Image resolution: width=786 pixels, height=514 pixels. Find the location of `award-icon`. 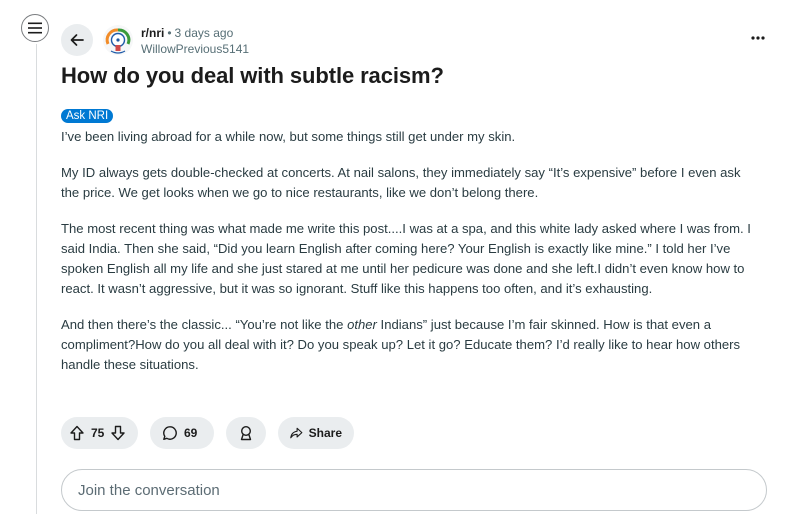

award-icon is located at coordinates (246, 433).